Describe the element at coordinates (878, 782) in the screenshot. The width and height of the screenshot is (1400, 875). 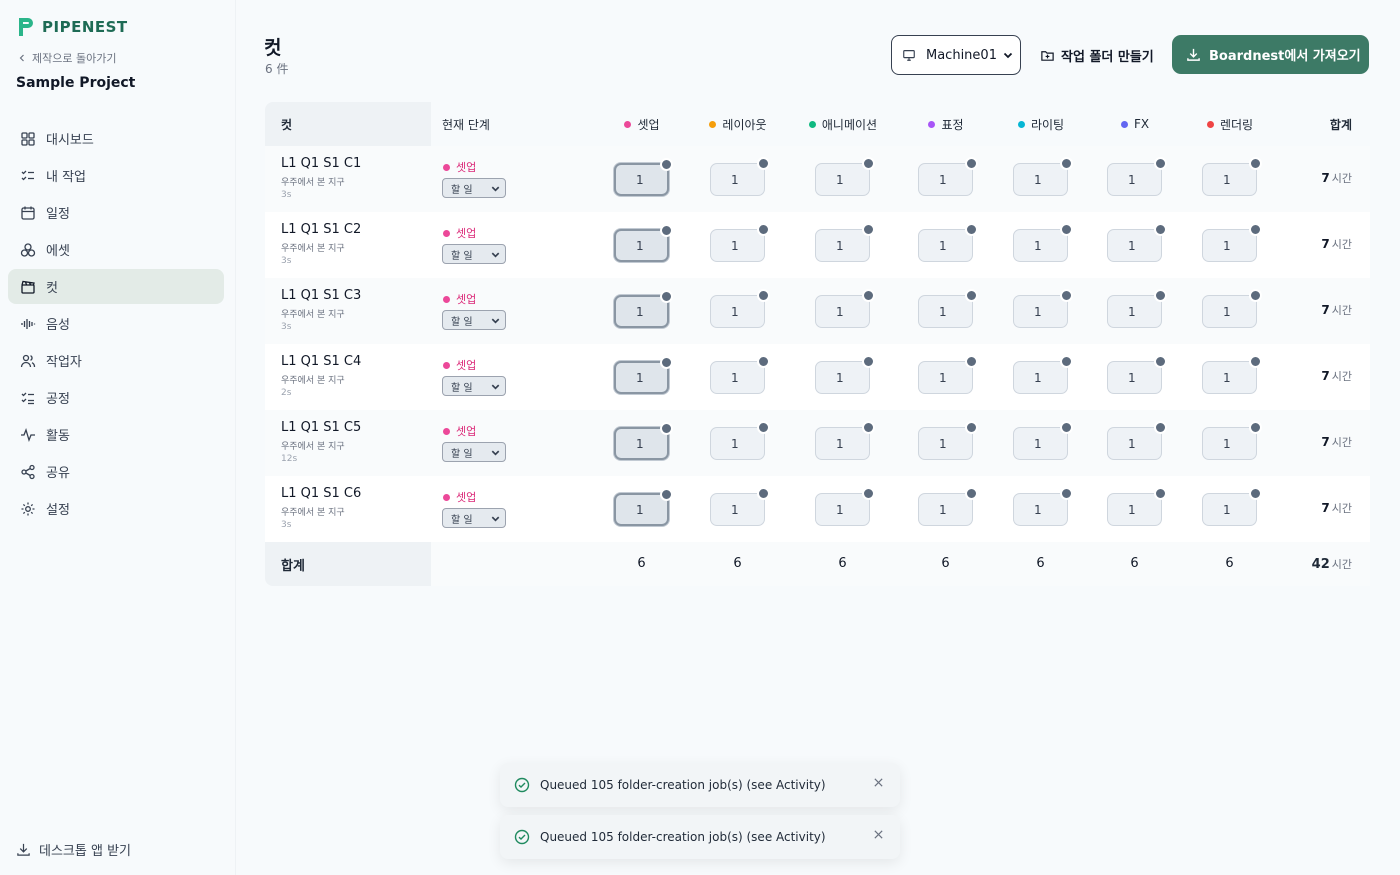
I see `close-icon` at that location.